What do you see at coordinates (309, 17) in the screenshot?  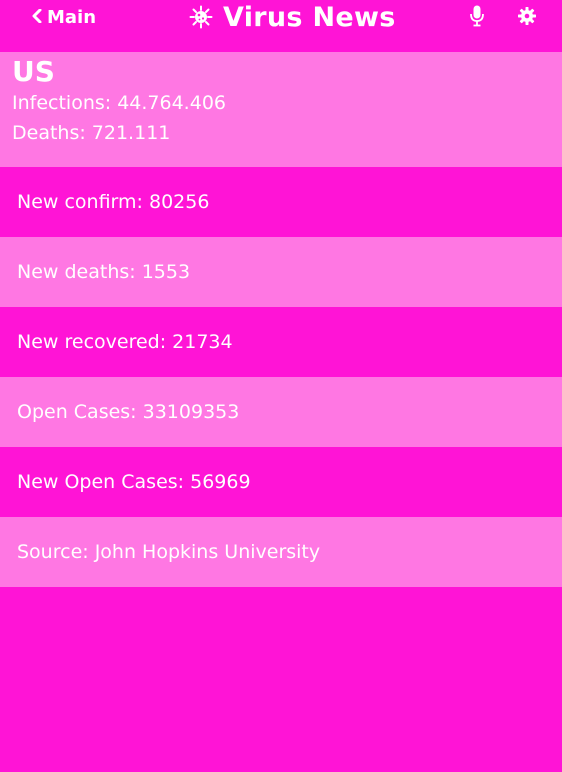 I see `page-title: Virus News` at bounding box center [309, 17].